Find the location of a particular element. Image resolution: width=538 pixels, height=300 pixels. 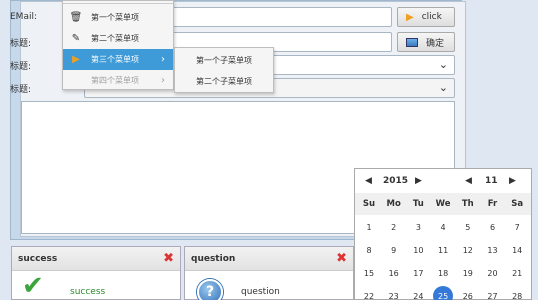

calendar-day: 19 is located at coordinates (468, 273).